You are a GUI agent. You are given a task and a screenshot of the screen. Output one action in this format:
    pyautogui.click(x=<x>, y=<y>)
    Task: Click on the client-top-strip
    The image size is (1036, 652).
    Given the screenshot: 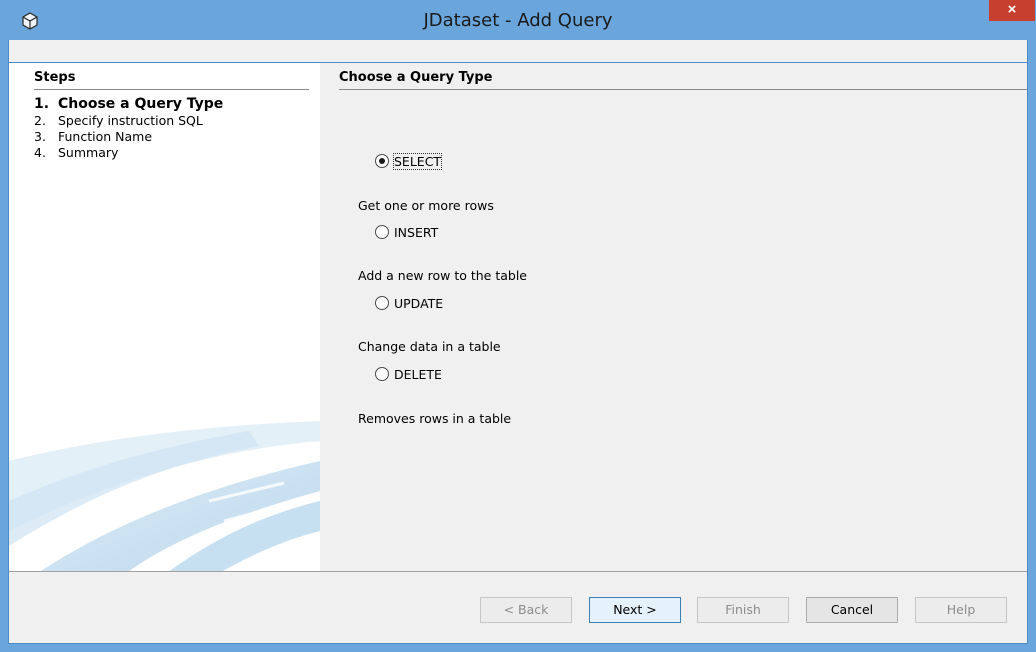 What is the action you would take?
    pyautogui.click(x=518, y=51)
    